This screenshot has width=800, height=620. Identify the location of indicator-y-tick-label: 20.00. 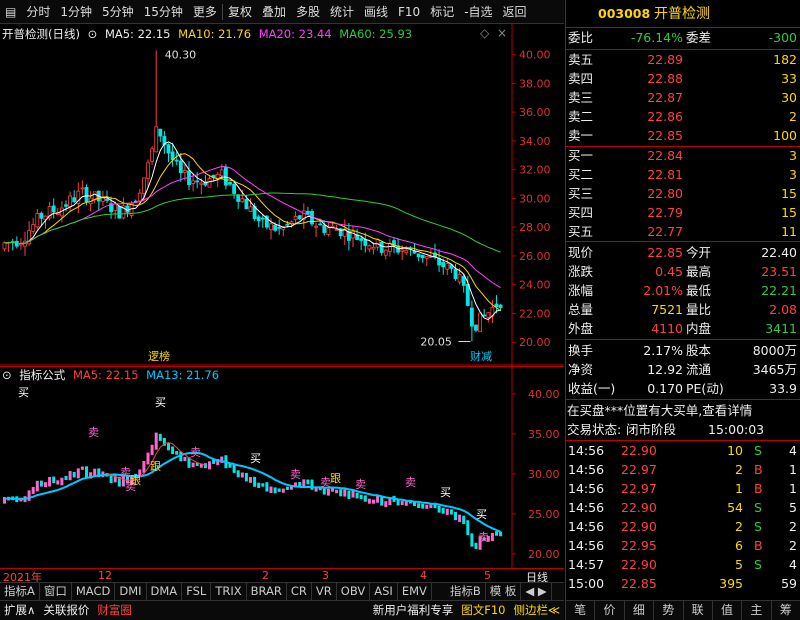
(544, 554).